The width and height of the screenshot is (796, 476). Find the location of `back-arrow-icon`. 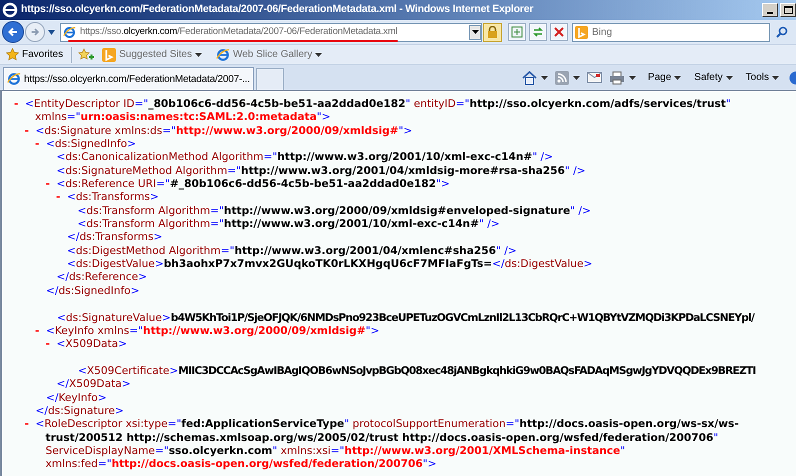

back-arrow-icon is located at coordinates (13, 32).